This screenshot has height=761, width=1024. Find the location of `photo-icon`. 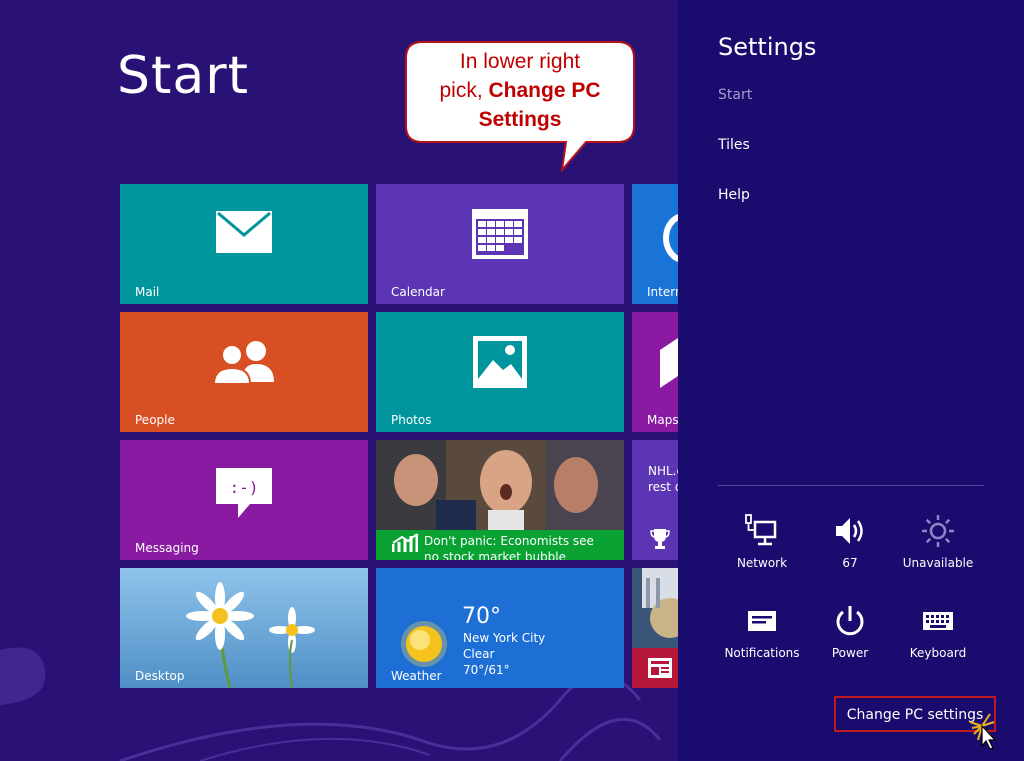

photo-icon is located at coordinates (500, 362).